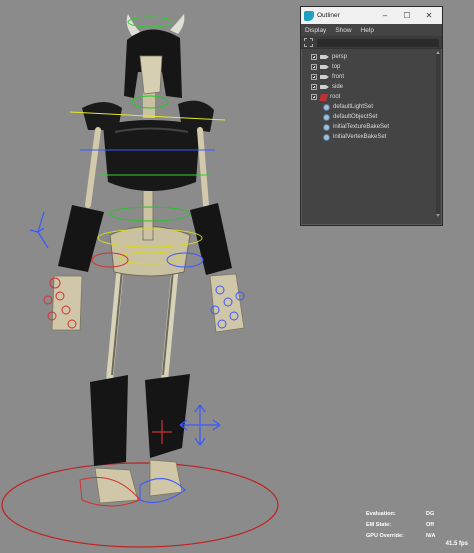  I want to click on list-item-initialVertexBakeSet: initialVertexBakeSet, so click(367, 137).